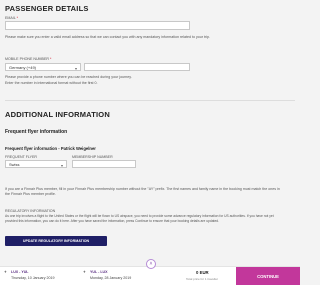  I want to click on return-flight-icon: ✈, so click(85, 272).